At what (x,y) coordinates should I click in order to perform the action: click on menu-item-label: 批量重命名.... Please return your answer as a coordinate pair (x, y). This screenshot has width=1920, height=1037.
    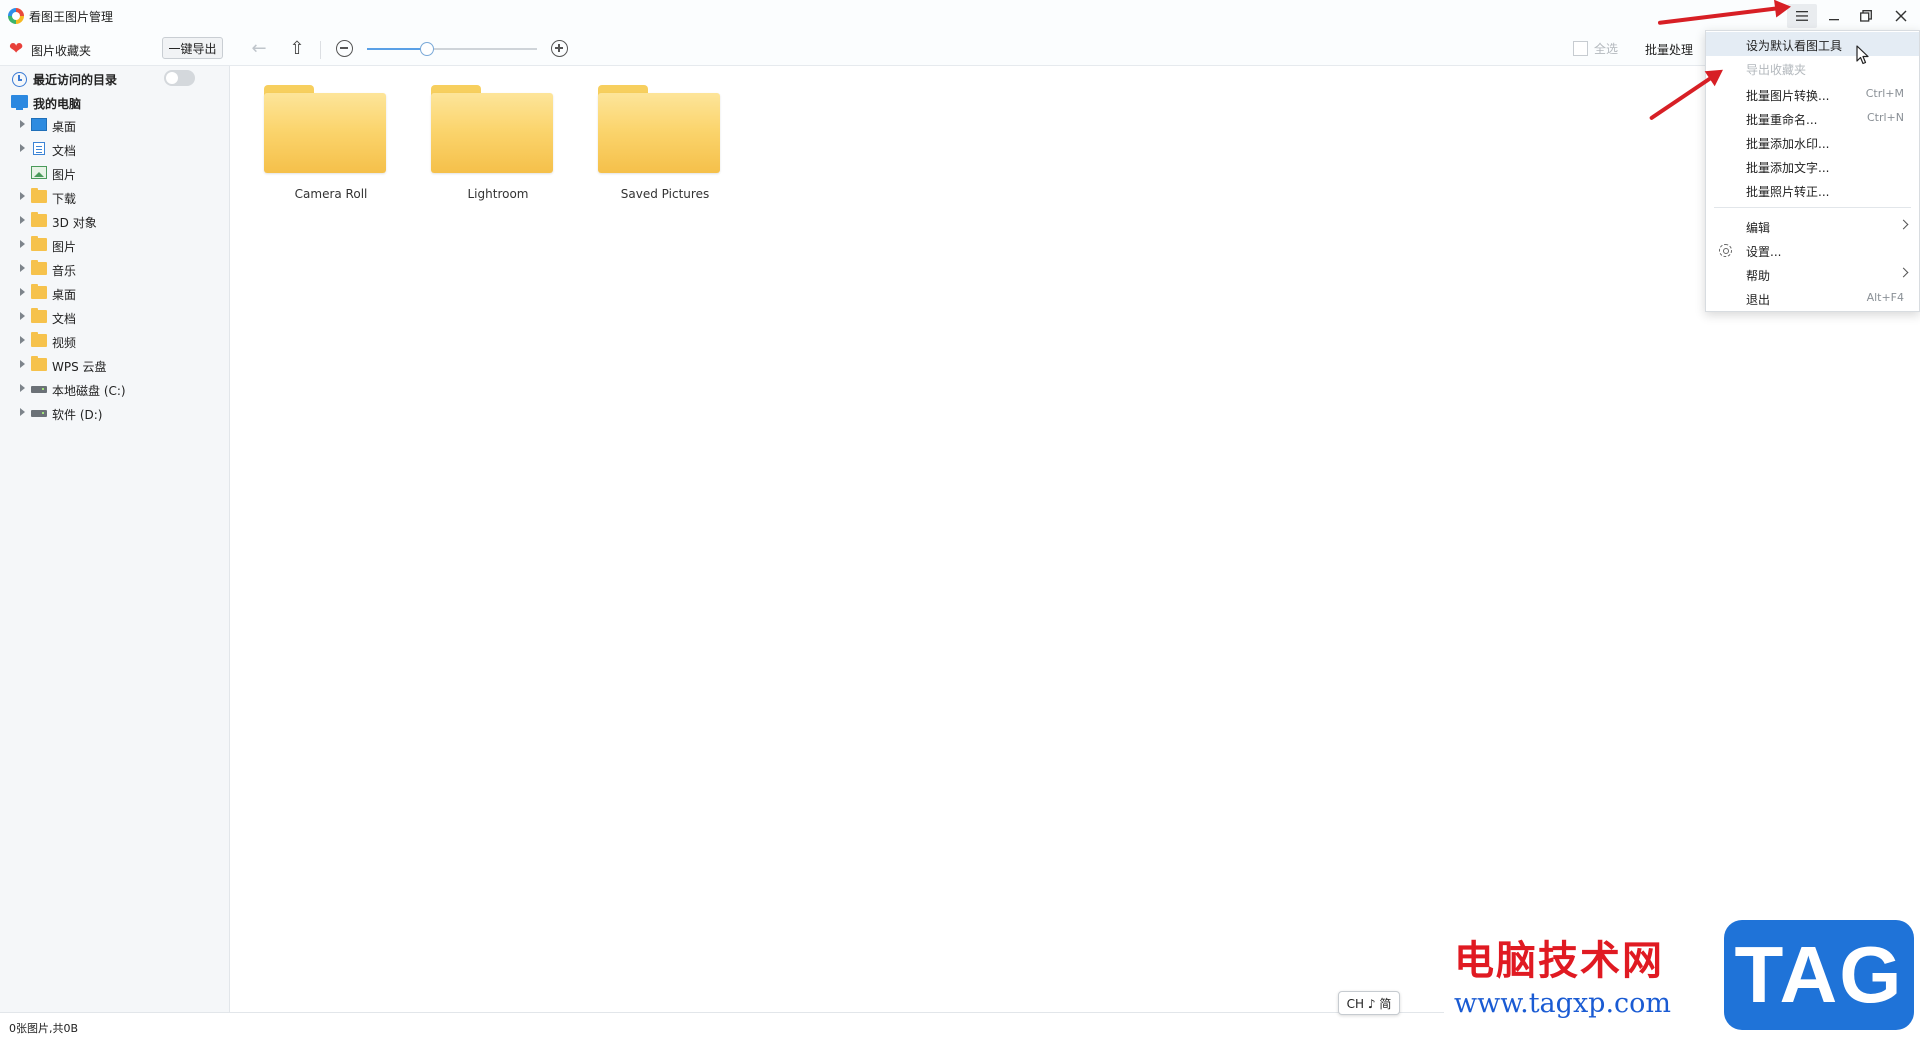
    Looking at the image, I should click on (1782, 120).